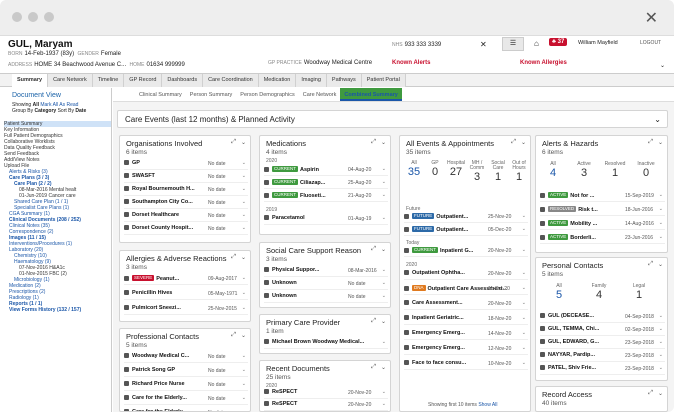 The width and height of the screenshot is (674, 412). What do you see at coordinates (536, 43) in the screenshot?
I see `home-icon: ⌂` at bounding box center [536, 43].